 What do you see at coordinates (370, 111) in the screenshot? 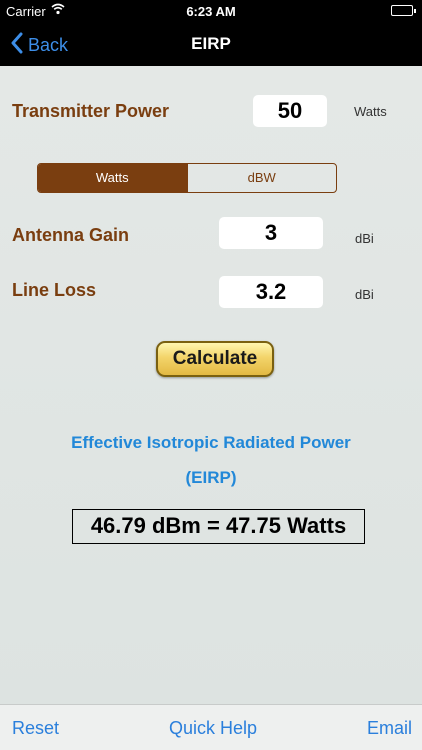
I see `transmitter-power-unit: Watts` at bounding box center [370, 111].